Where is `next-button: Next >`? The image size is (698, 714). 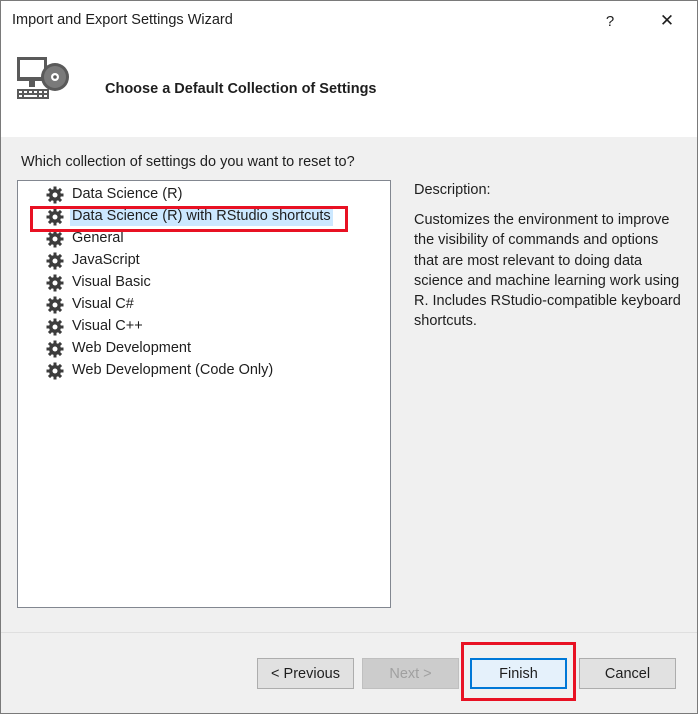
next-button: Next > is located at coordinates (410, 673).